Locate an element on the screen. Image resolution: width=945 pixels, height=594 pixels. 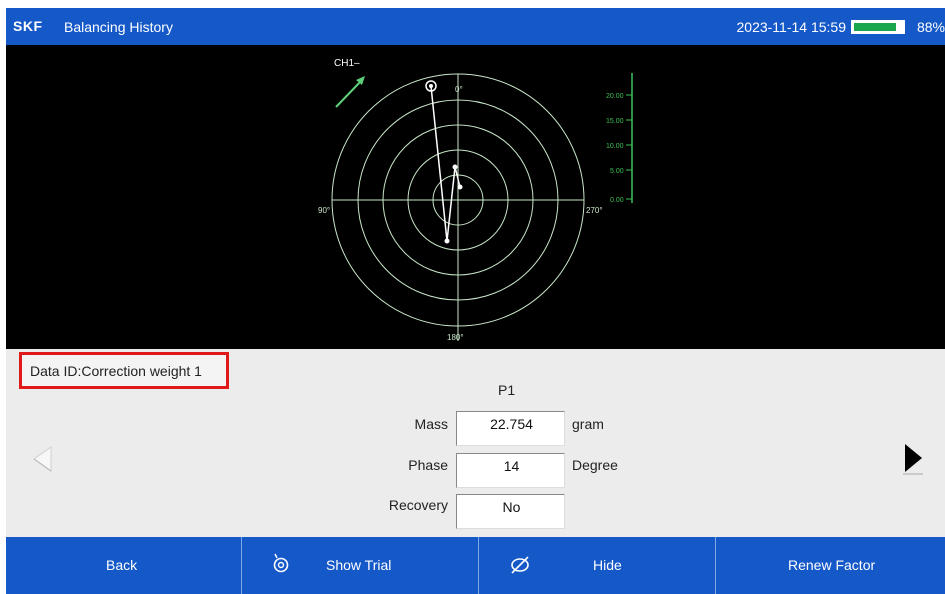
phase-label: Phase is located at coordinates (428, 465).